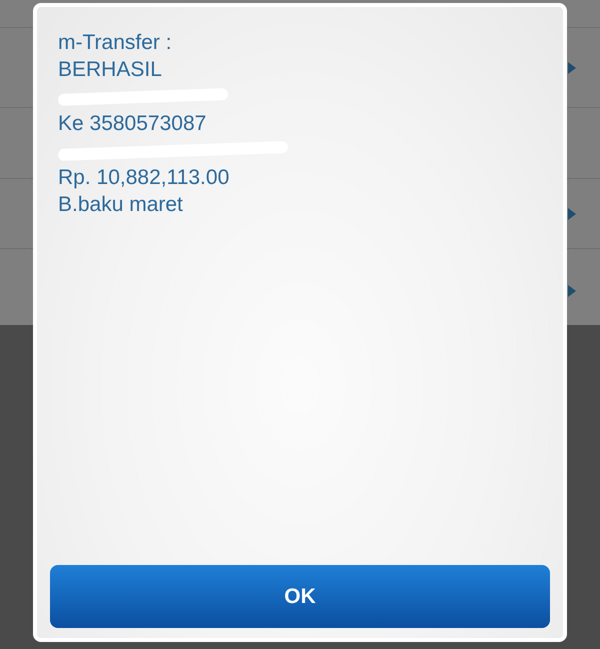  I want to click on ok-button: OK, so click(300, 596).